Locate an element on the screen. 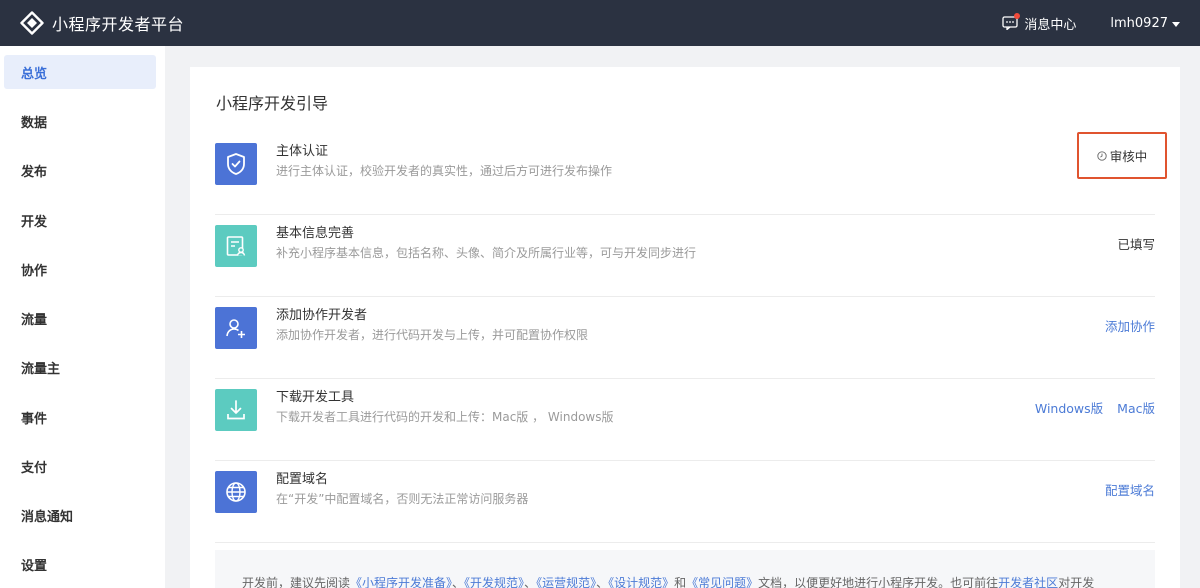 This screenshot has width=1200, height=588. chevron-down-icon is located at coordinates (1176, 24).